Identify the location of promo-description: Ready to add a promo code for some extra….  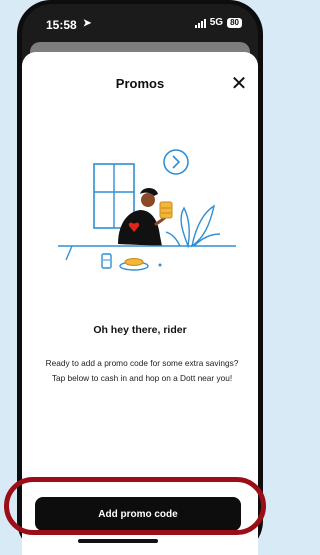
(142, 370).